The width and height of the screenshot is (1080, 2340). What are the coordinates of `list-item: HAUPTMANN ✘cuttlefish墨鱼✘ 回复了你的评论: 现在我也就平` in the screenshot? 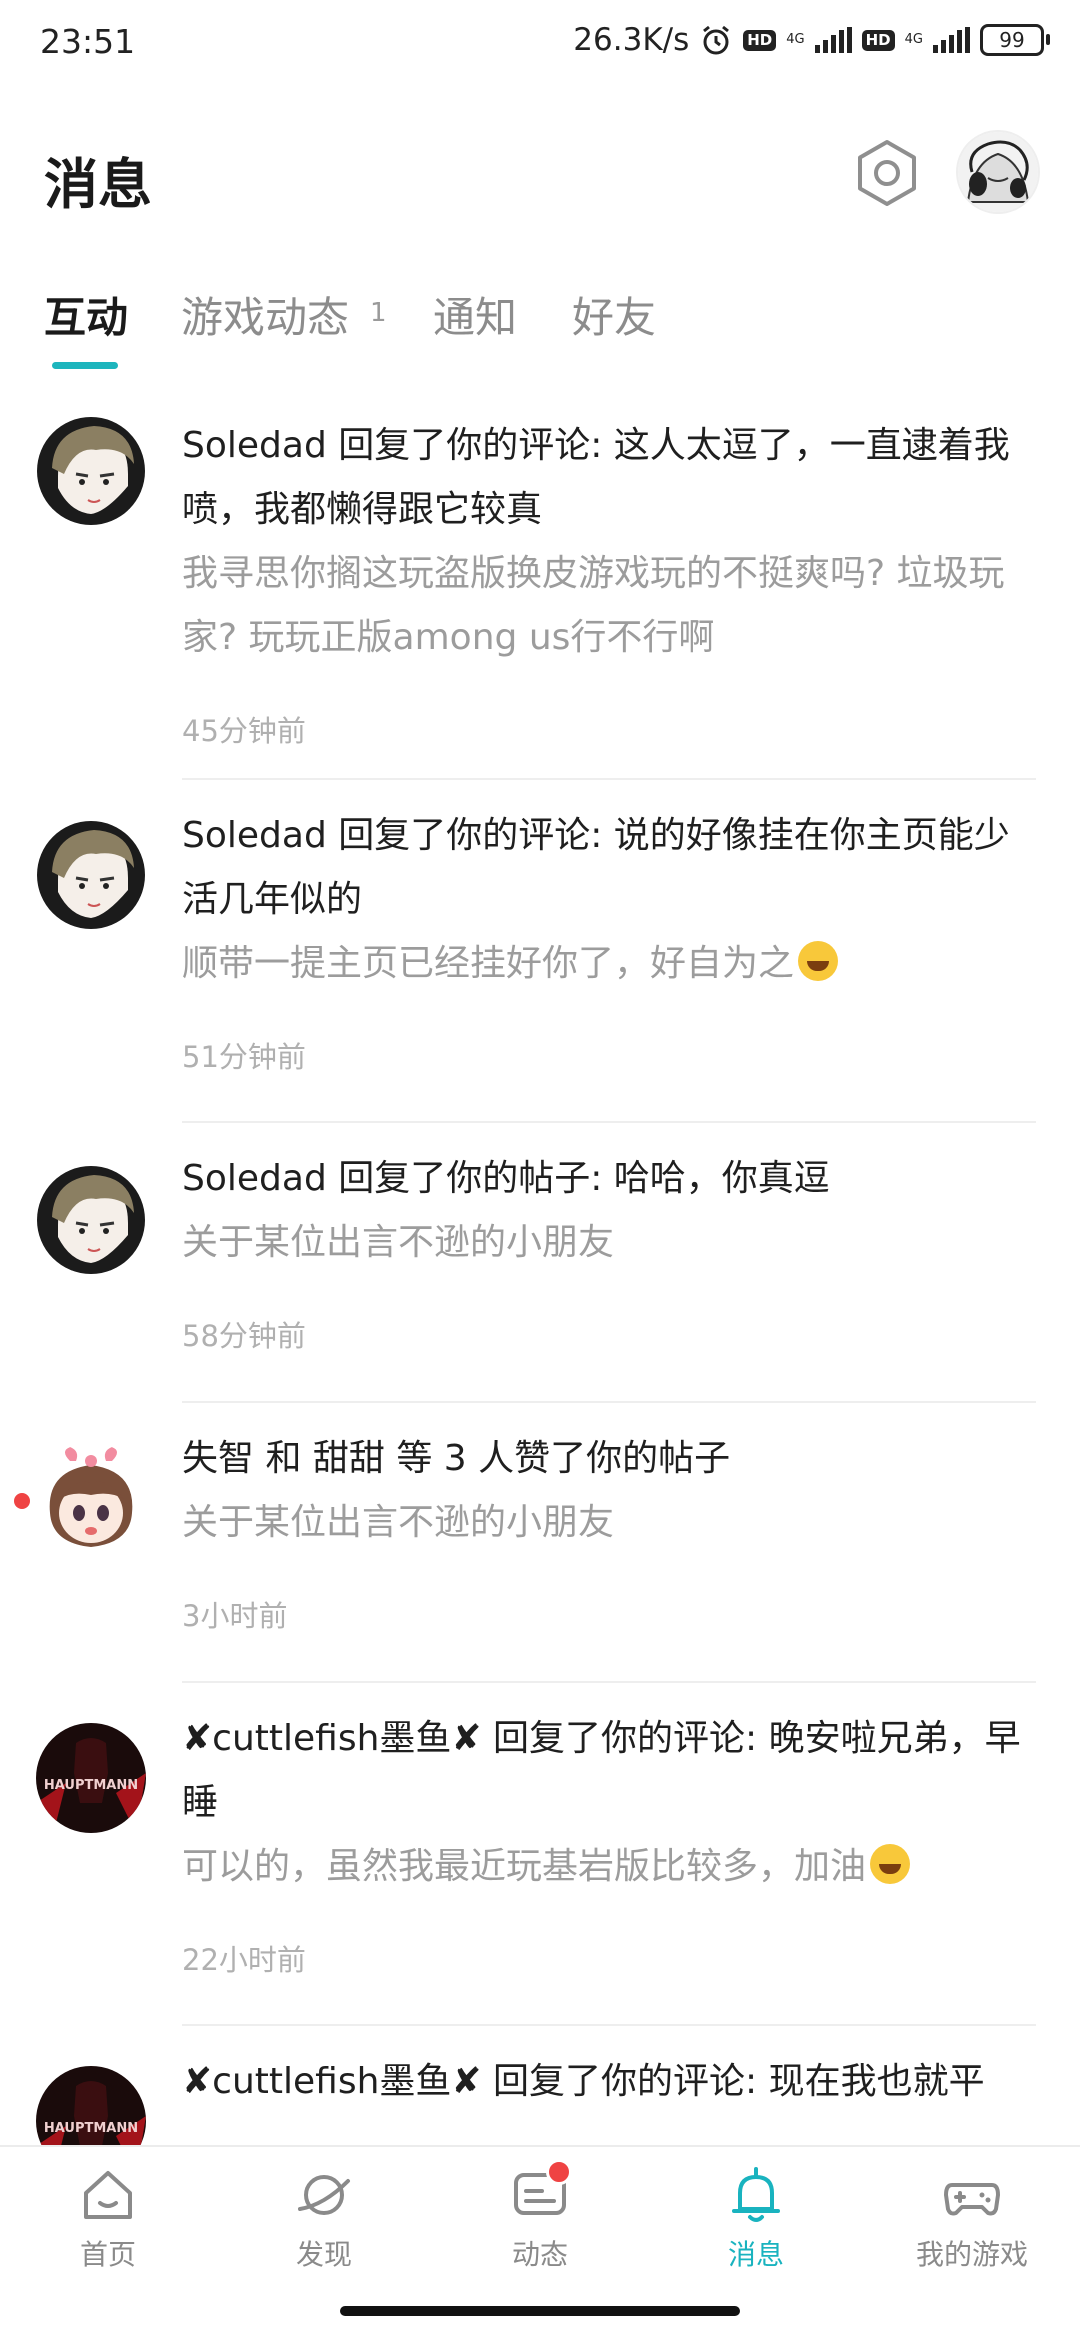 It's located at (540, 2085).